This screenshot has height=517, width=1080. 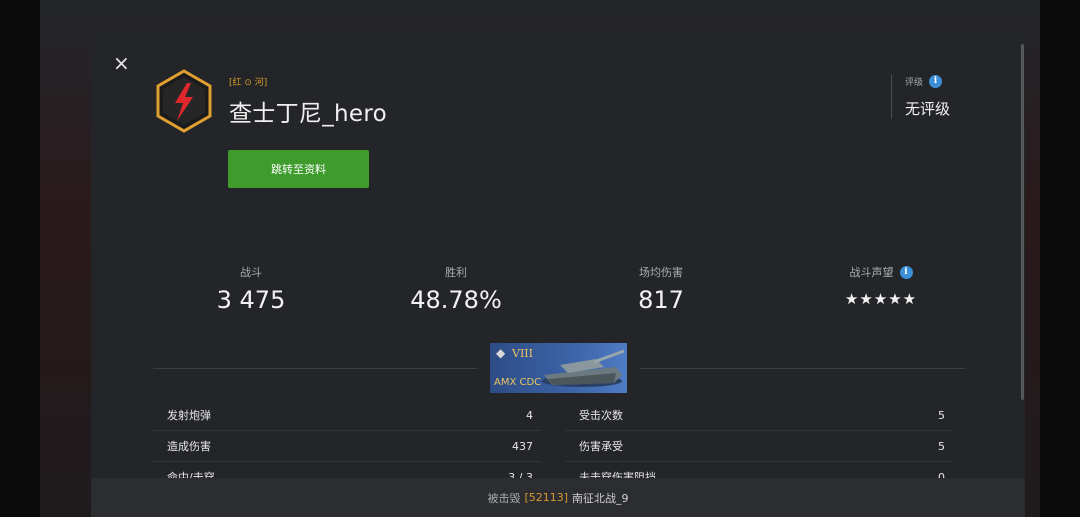 I want to click on stat-win-rate: 胜利 48.78%, so click(x=456, y=289).